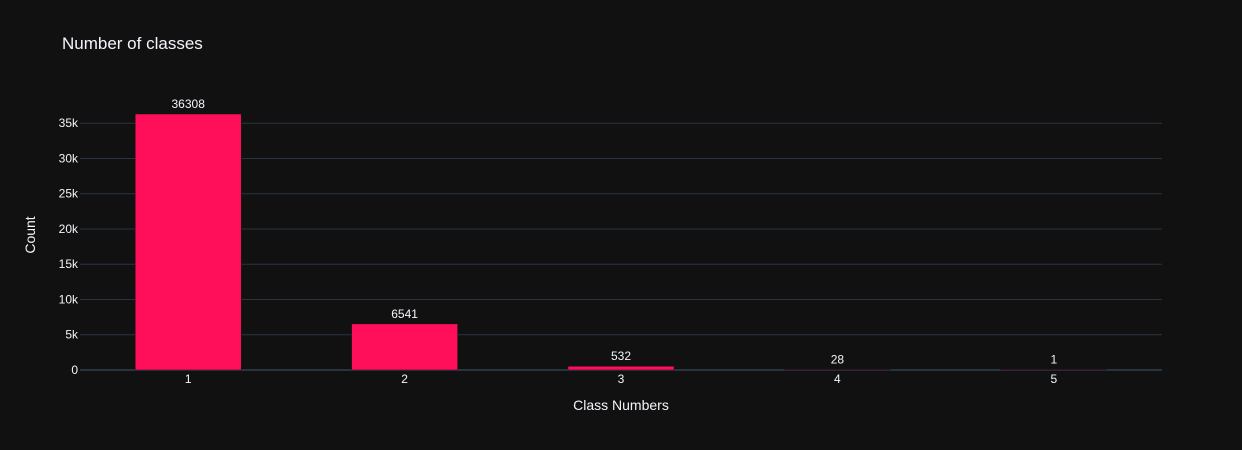  What do you see at coordinates (69, 229) in the screenshot?
I see `y-tick-label: 20k` at bounding box center [69, 229].